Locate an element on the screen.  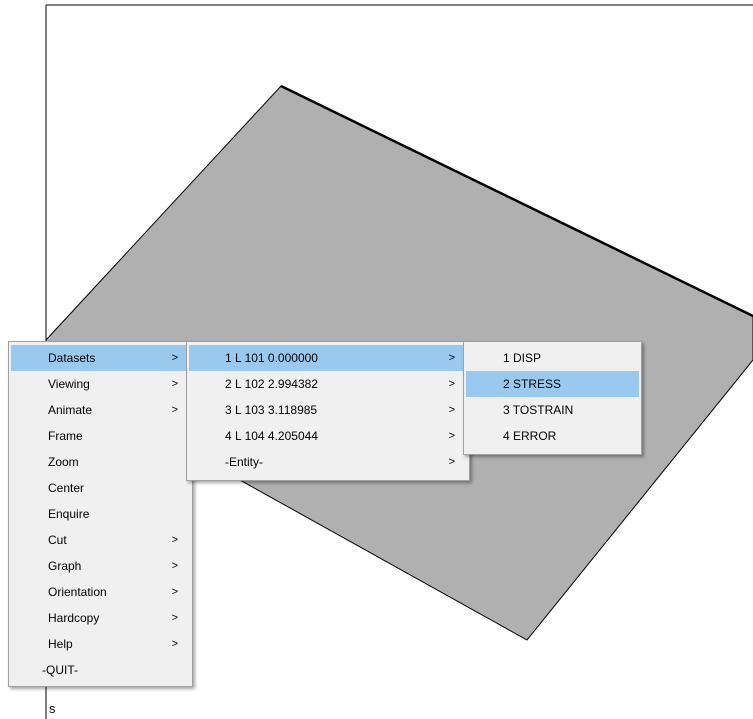
menu-item-label: Zoom is located at coordinates (63, 462).